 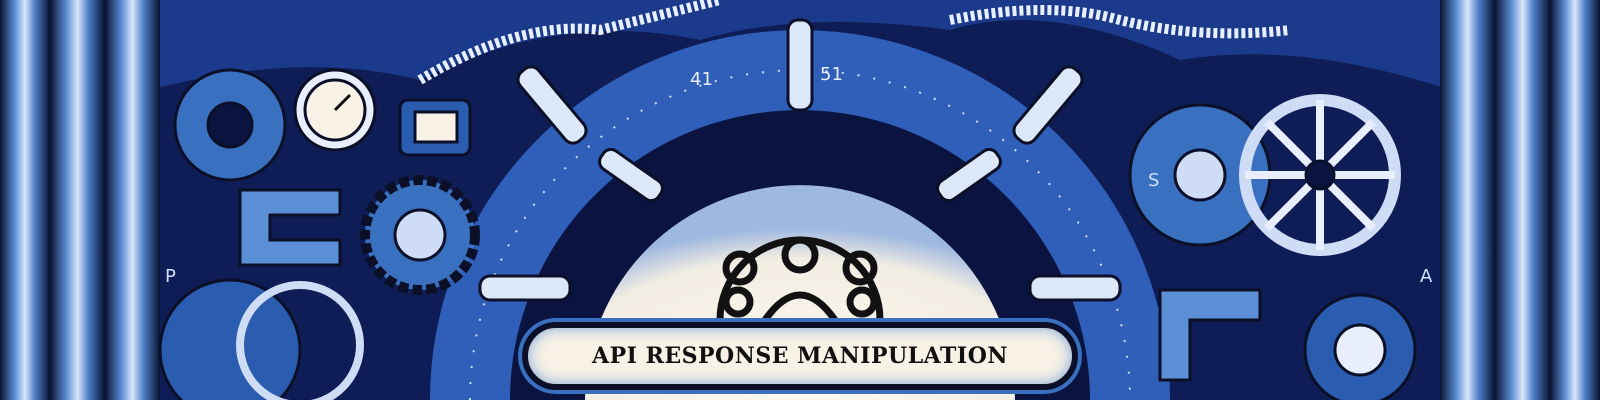 I want to click on dial-label: 41, so click(x=701, y=79).